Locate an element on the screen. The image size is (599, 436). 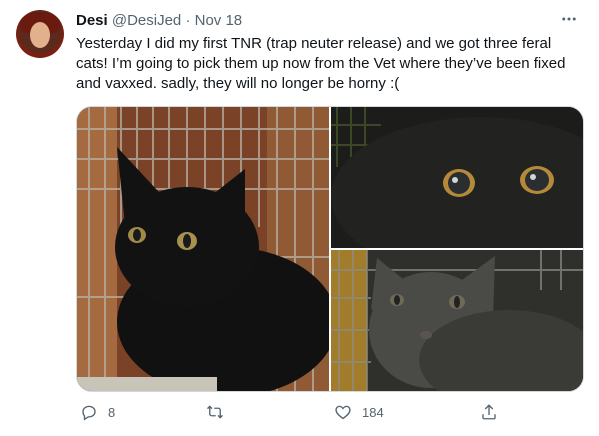
author-handle: @DesiJed is located at coordinates (146, 20).